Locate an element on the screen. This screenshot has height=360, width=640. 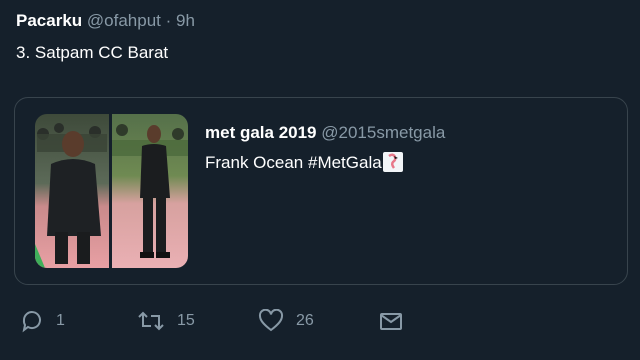
quoted-author-name: met gala 2019 is located at coordinates (261, 132).